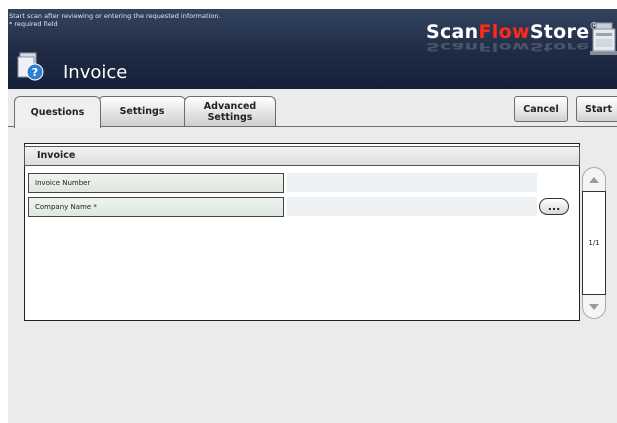  I want to click on tab-advanced-settings: Advanced Settings, so click(230, 111).